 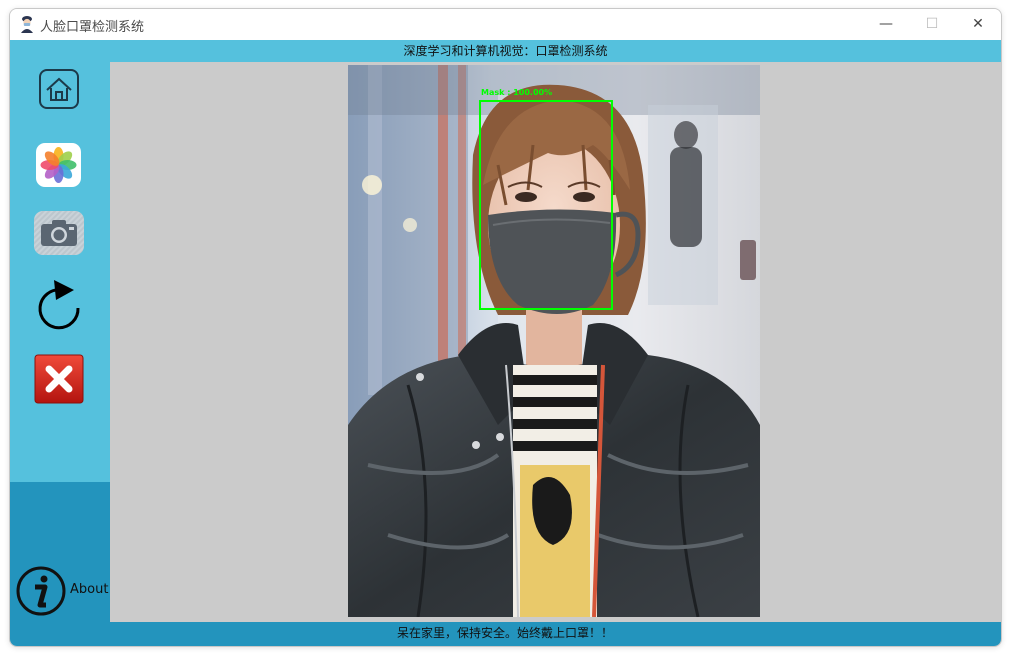 What do you see at coordinates (978, 24) in the screenshot?
I see `close-button: ✕` at bounding box center [978, 24].